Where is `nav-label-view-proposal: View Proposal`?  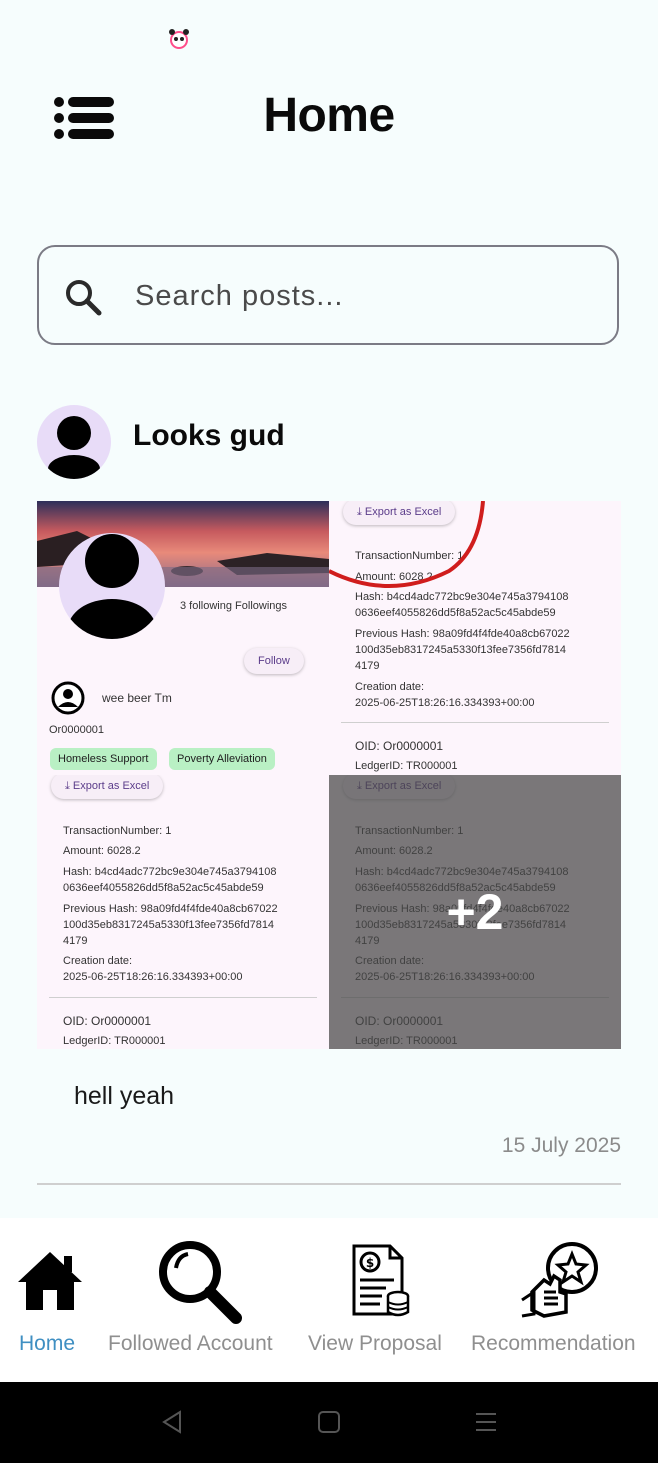 nav-label-view-proposal: View Proposal is located at coordinates (375, 1343).